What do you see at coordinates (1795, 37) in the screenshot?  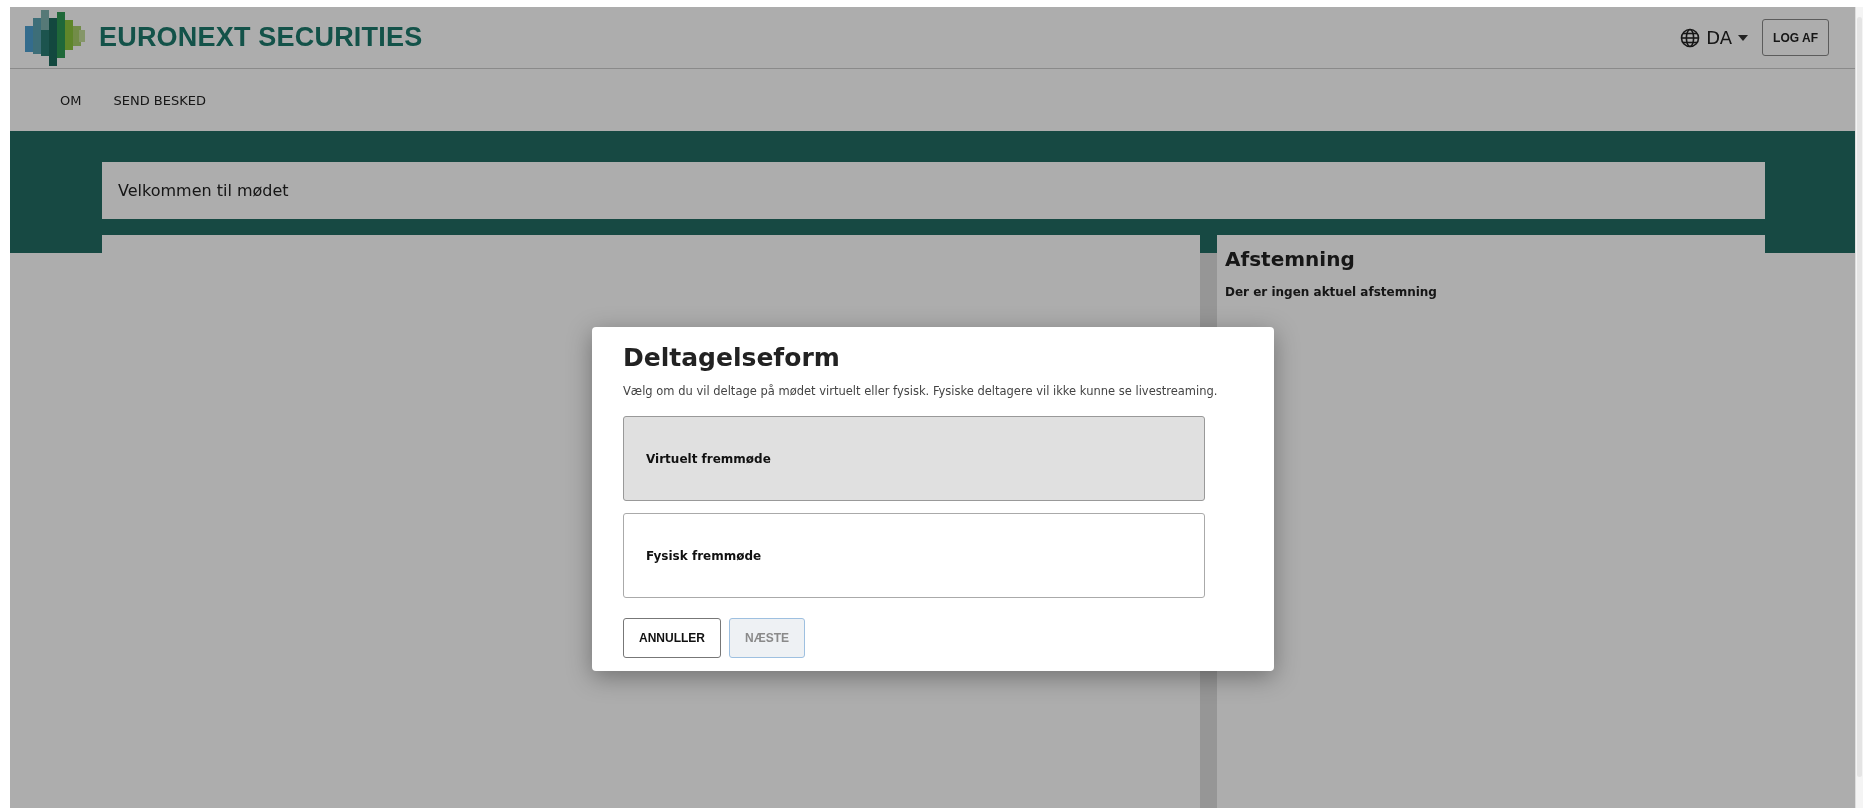 I see `logout-button: LOG AF` at bounding box center [1795, 37].